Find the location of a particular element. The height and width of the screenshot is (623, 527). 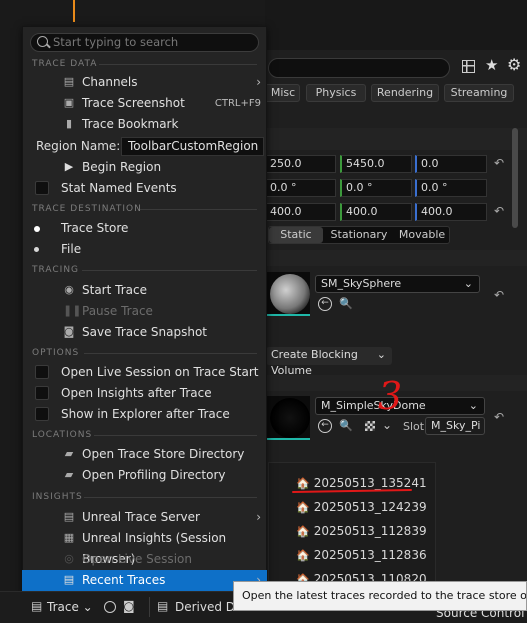

menu-item-open-insights-after-trace: Open Insights after Trace is located at coordinates (144, 393).